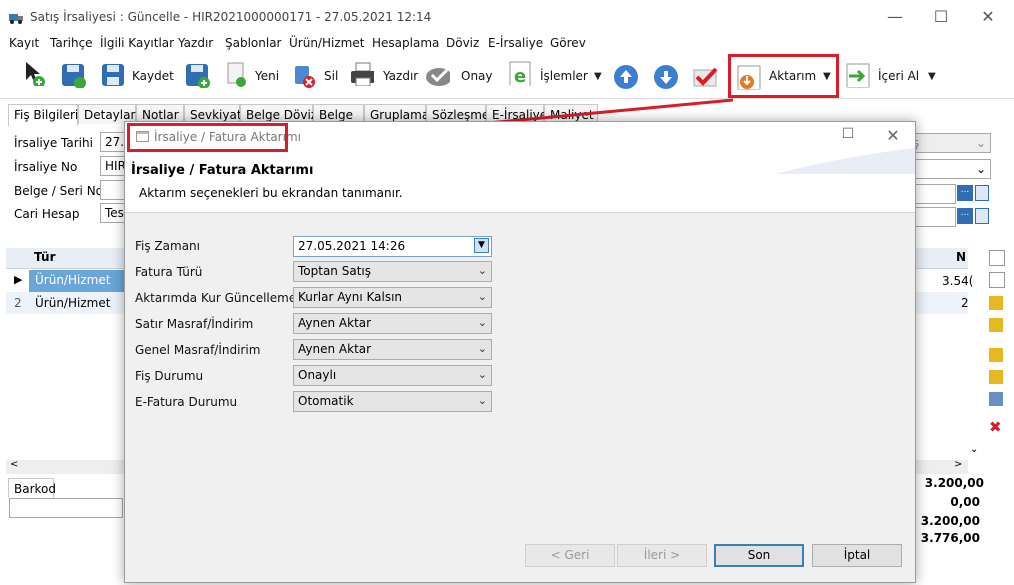  What do you see at coordinates (405, 43) in the screenshot?
I see `menu-hesaplama: Hesaplama` at bounding box center [405, 43].